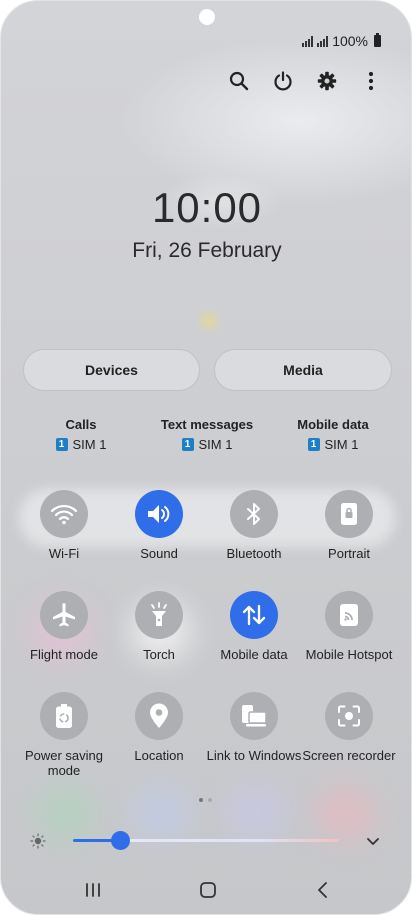 Image resolution: width=412 pixels, height=915 pixels. Describe the element at coordinates (327, 81) in the screenshot. I see `gear-icon` at that location.